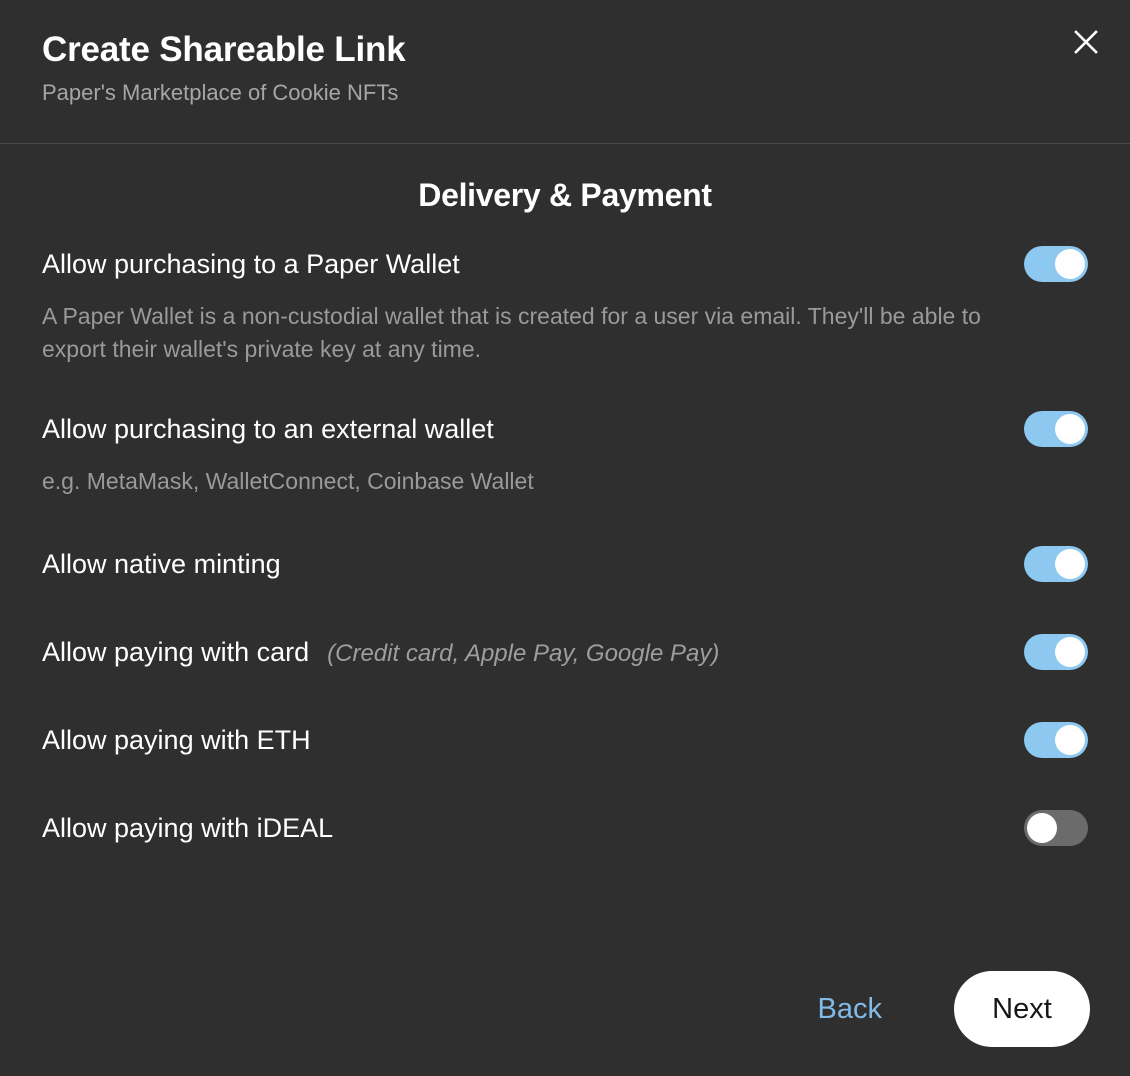 The image size is (1130, 1076). I want to click on option-block: Allow paying with iDEAL, so click(565, 828).